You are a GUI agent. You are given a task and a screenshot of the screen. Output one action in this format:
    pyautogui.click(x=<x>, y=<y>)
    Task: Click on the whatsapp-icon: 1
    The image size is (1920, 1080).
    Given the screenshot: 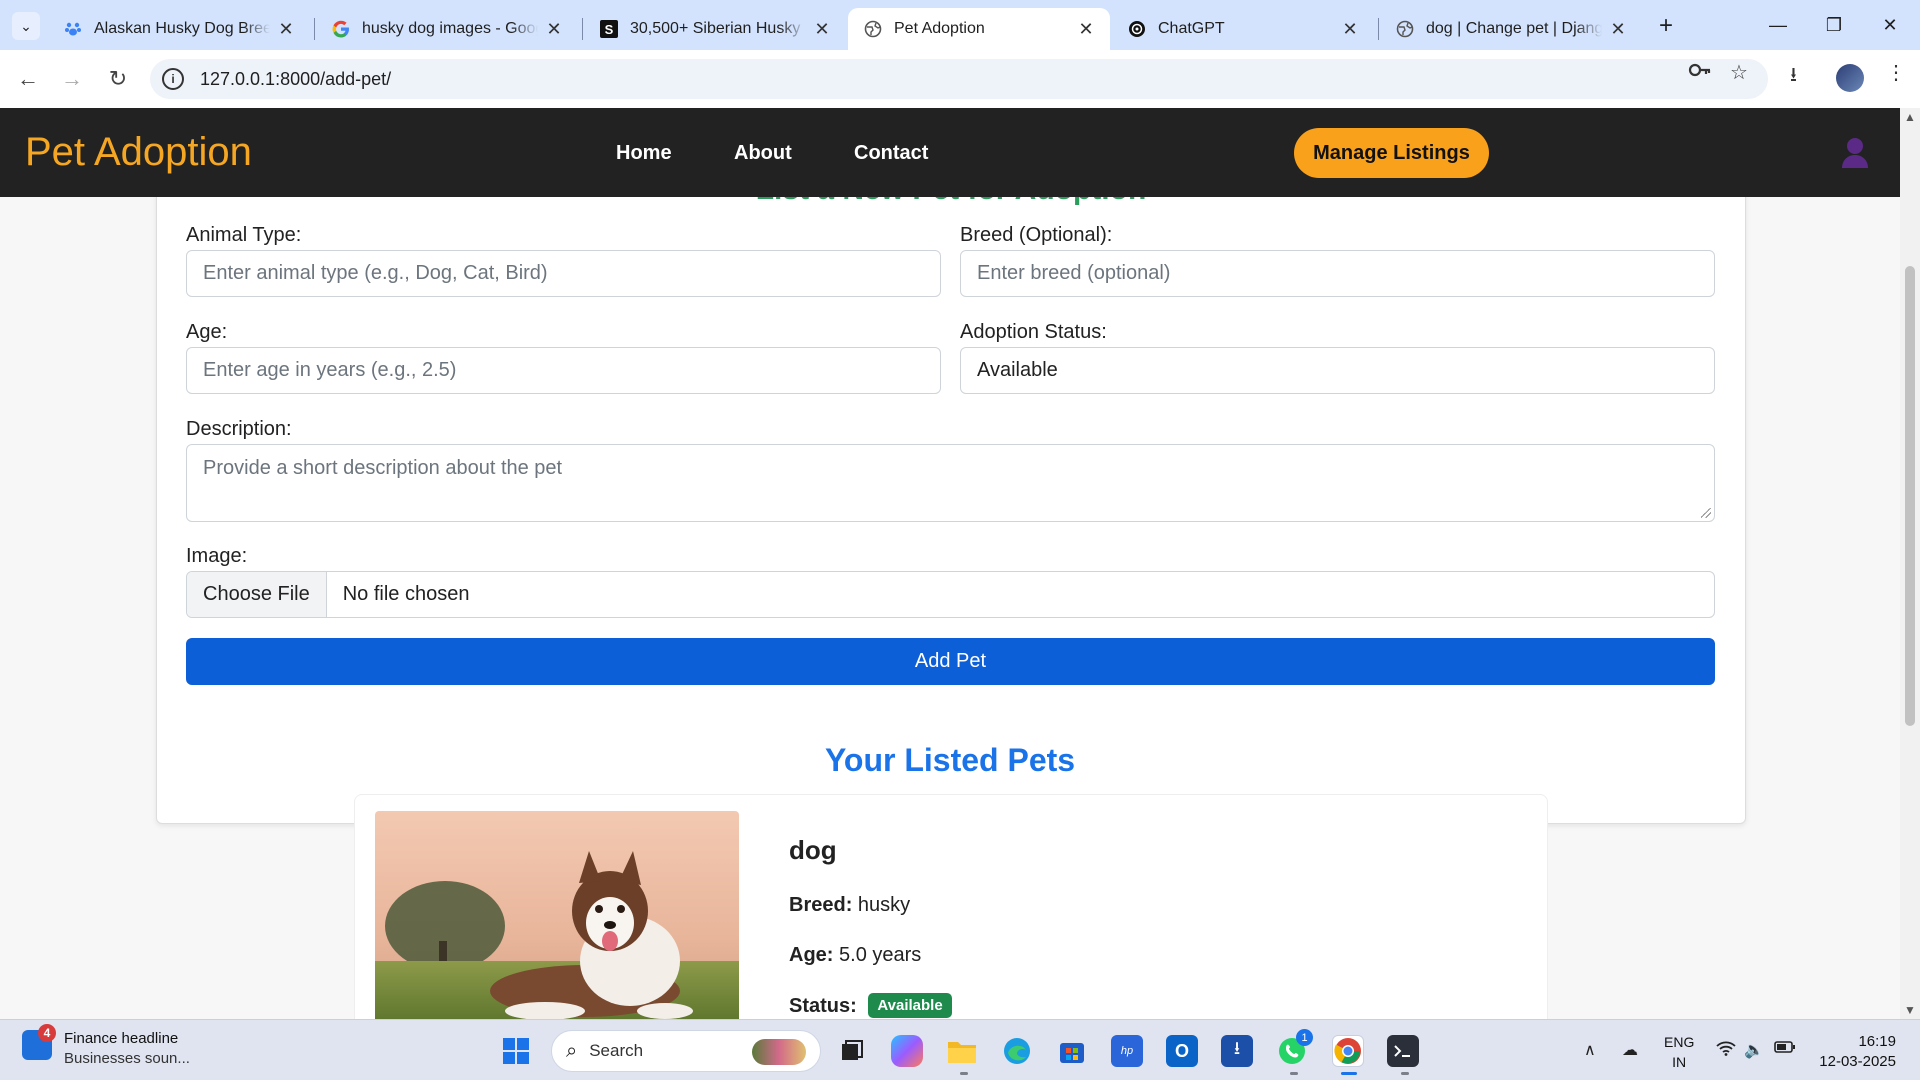 What is the action you would take?
    pyautogui.click(x=1294, y=1048)
    